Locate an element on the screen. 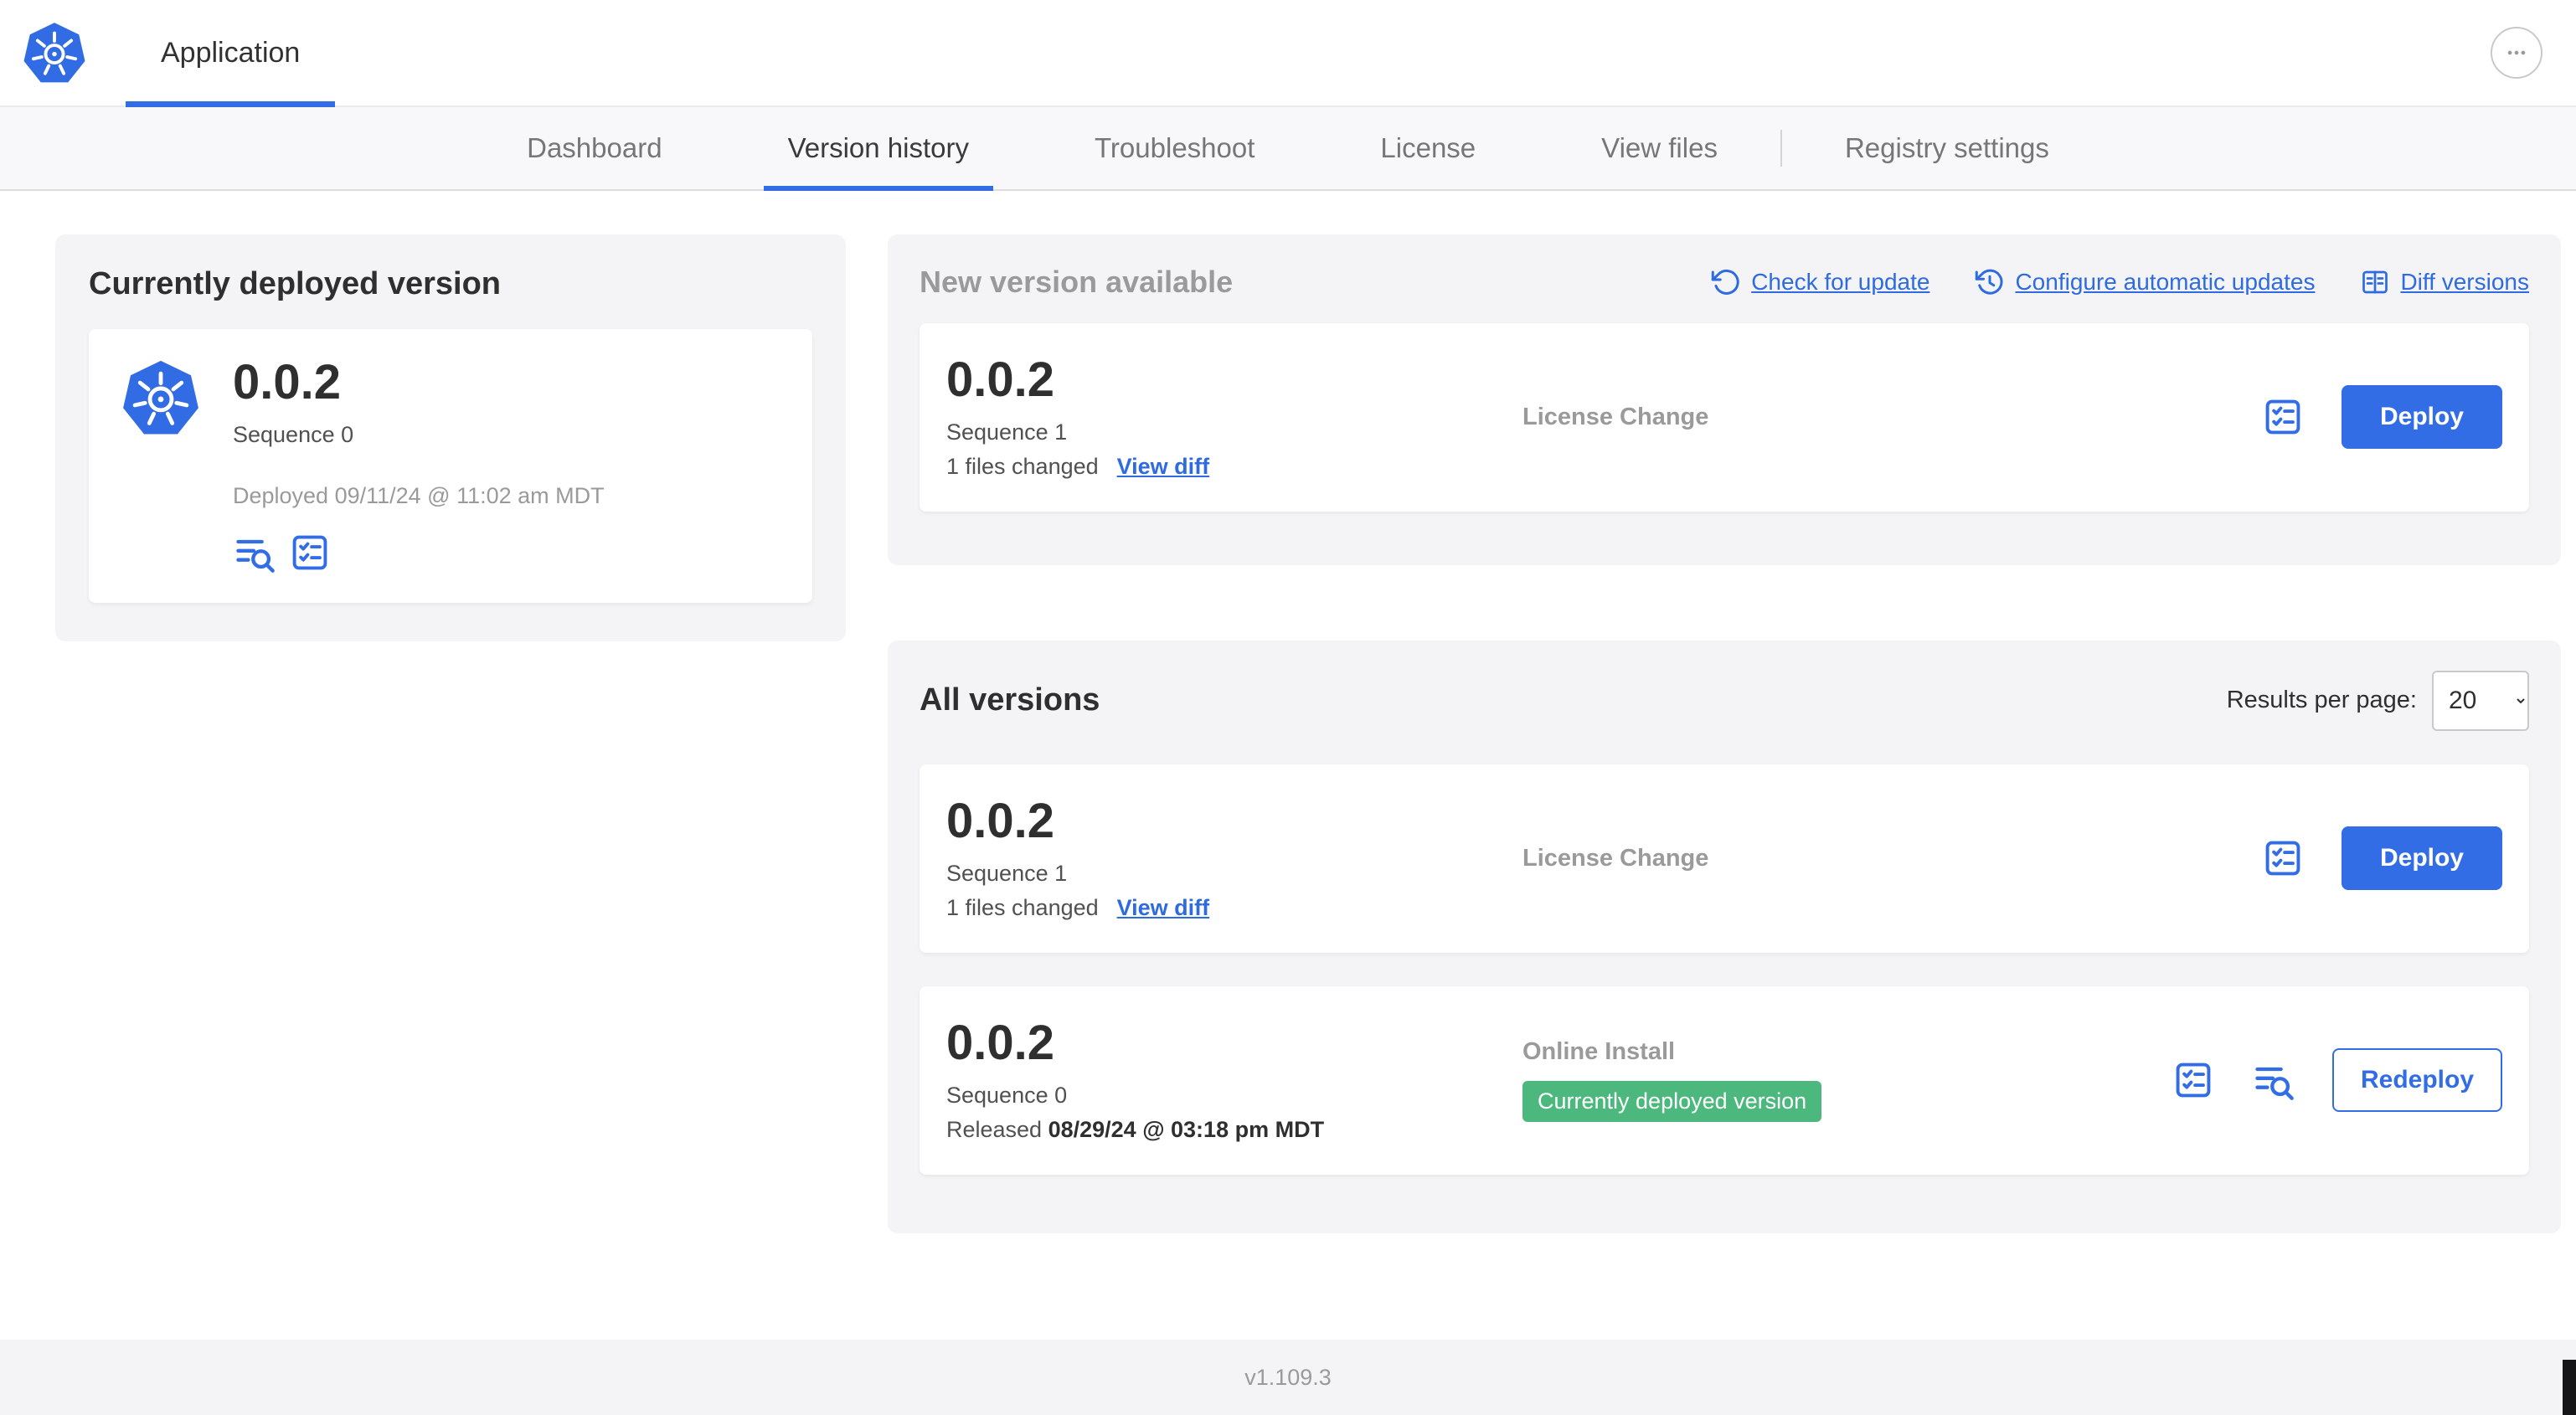 This screenshot has width=2576, height=1415. configure-automatic-updates-link: Configure automatic updates is located at coordinates (2145, 282).